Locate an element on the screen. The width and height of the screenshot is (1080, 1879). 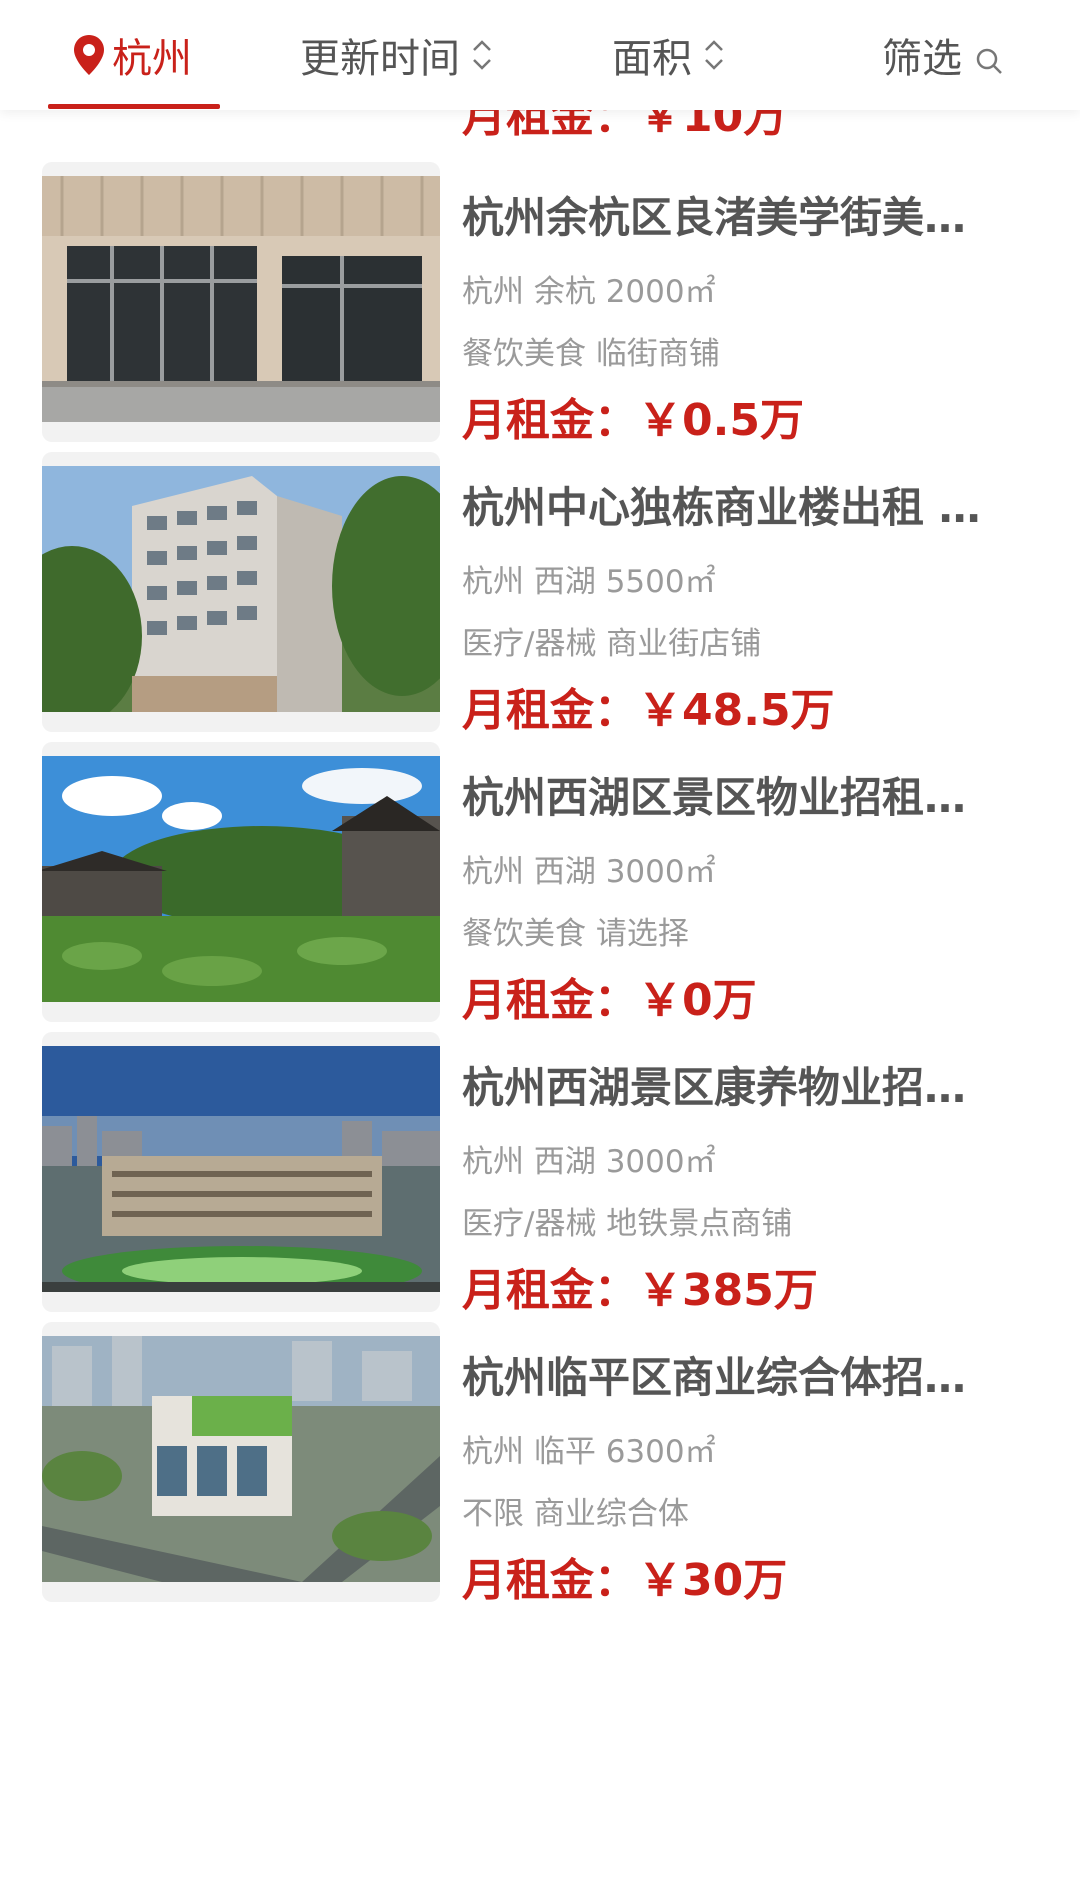
listing-tags: 医疗/器械 商业街店铺 is located at coordinates (612, 644).